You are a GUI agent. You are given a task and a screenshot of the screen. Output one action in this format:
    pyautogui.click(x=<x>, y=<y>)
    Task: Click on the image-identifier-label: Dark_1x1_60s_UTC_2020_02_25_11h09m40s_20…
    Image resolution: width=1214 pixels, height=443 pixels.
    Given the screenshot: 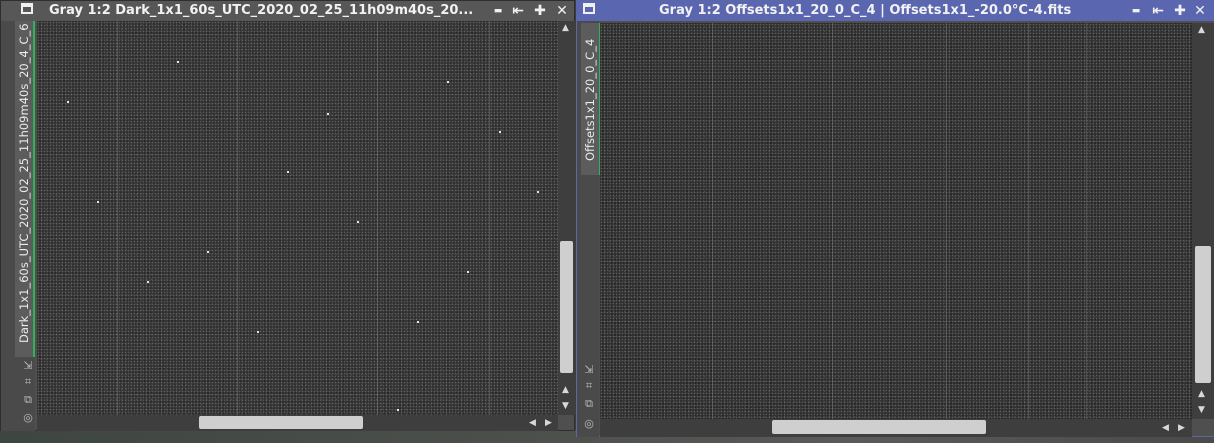 What is the action you would take?
    pyautogui.click(x=24, y=183)
    